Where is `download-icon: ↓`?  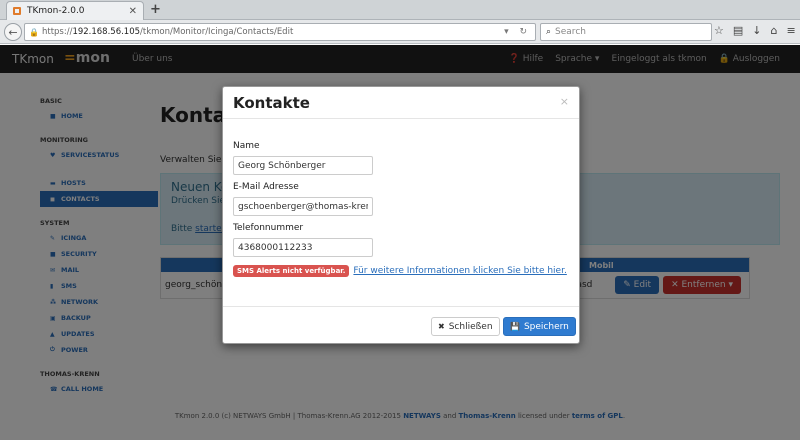
download-icon: ↓ is located at coordinates (756, 30).